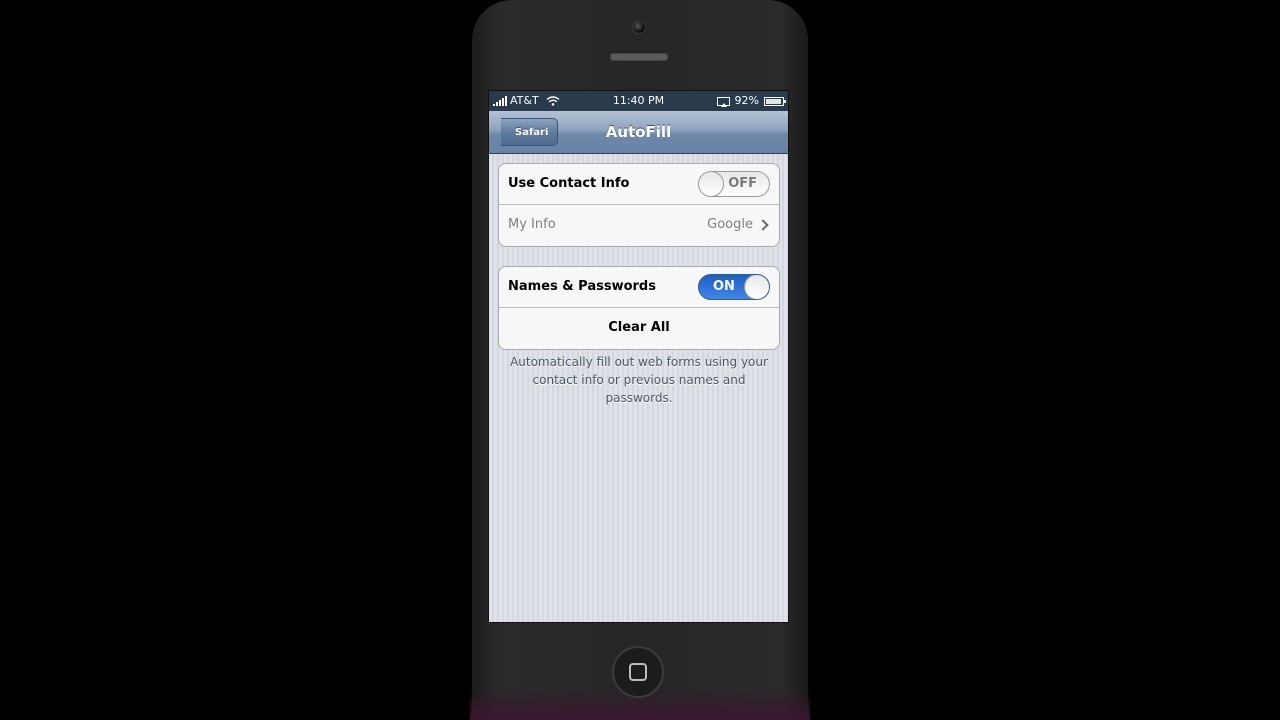  What do you see at coordinates (746, 100) in the screenshot?
I see `battery-percent: 92%` at bounding box center [746, 100].